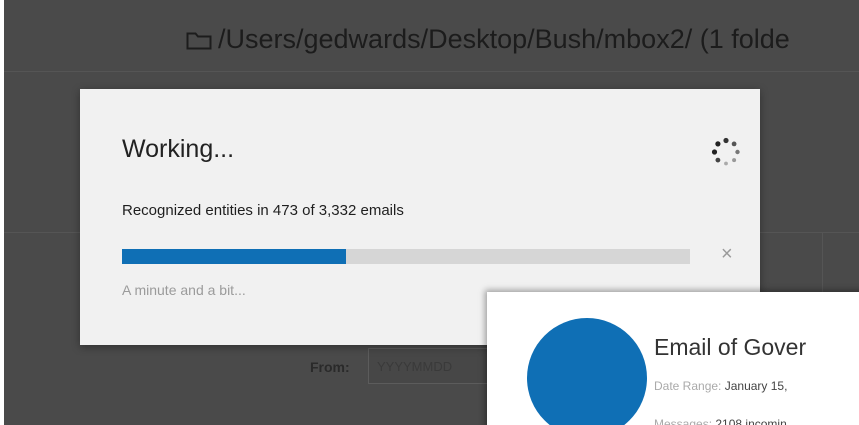  I want to click on date-range-label: Date Range:, so click(688, 386).